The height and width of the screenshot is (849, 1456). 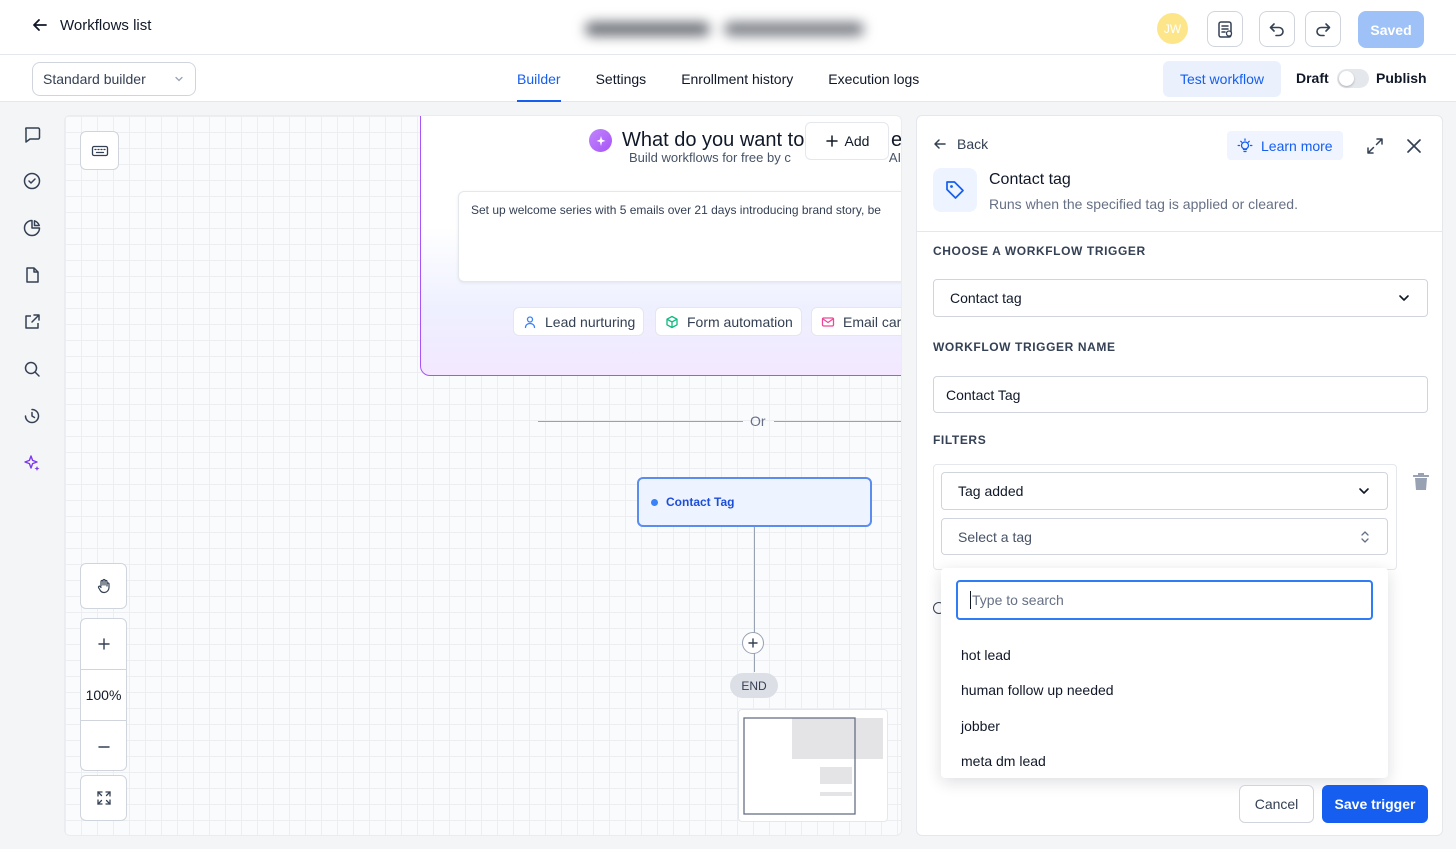 I want to click on ai-heading-tail: e?, so click(x=896, y=140).